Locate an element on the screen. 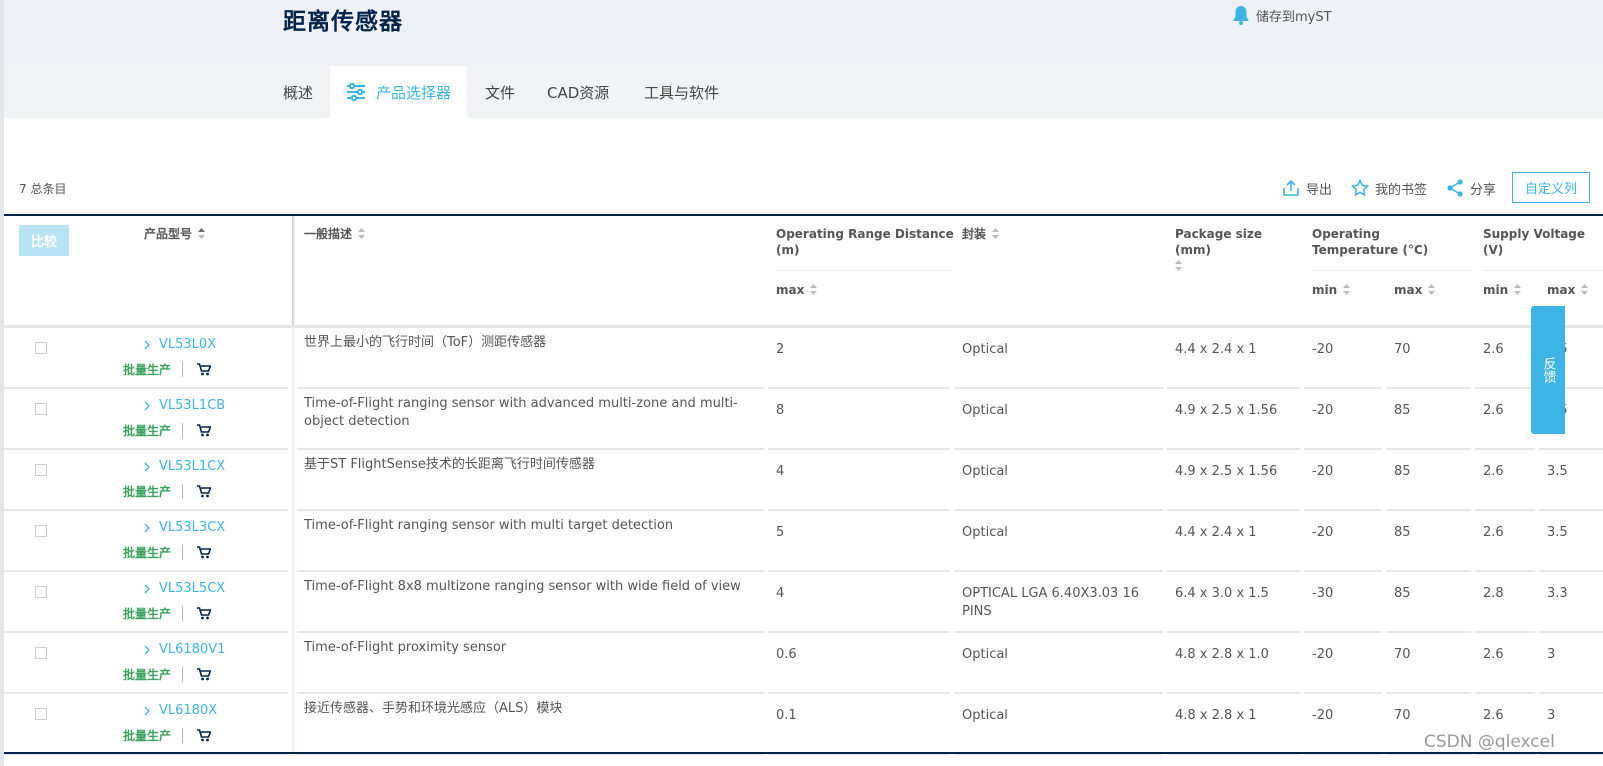  tab-overview: 概述 is located at coordinates (298, 92).